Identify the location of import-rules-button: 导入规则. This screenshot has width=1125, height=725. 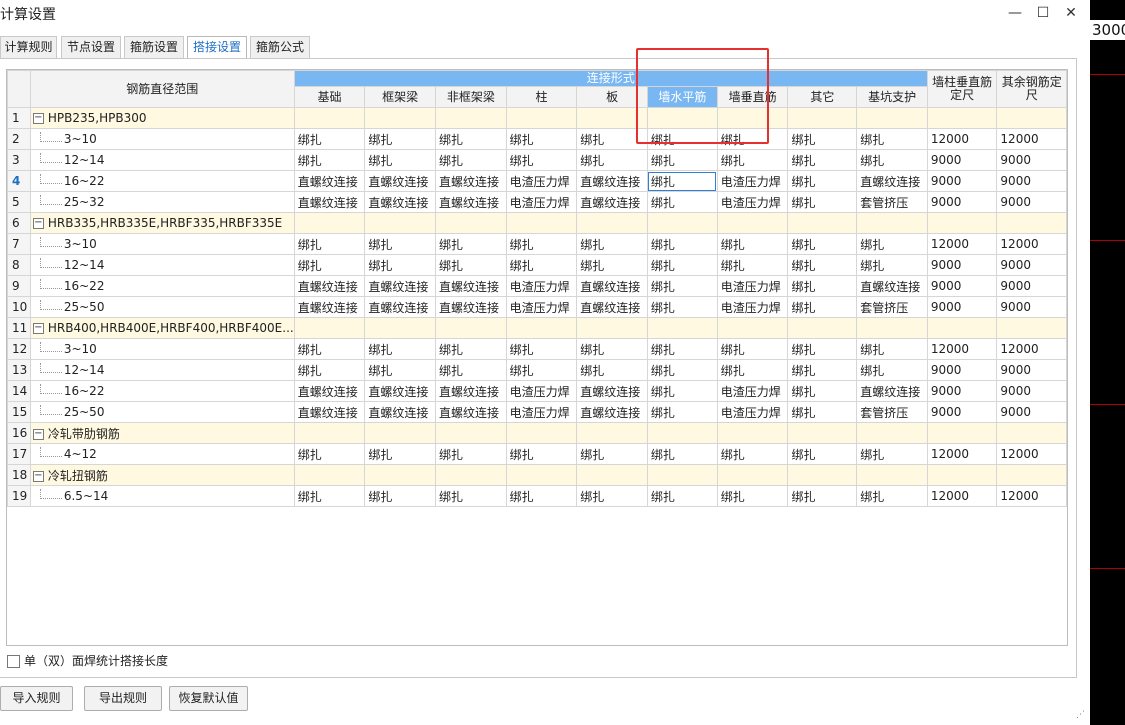
(36, 698).